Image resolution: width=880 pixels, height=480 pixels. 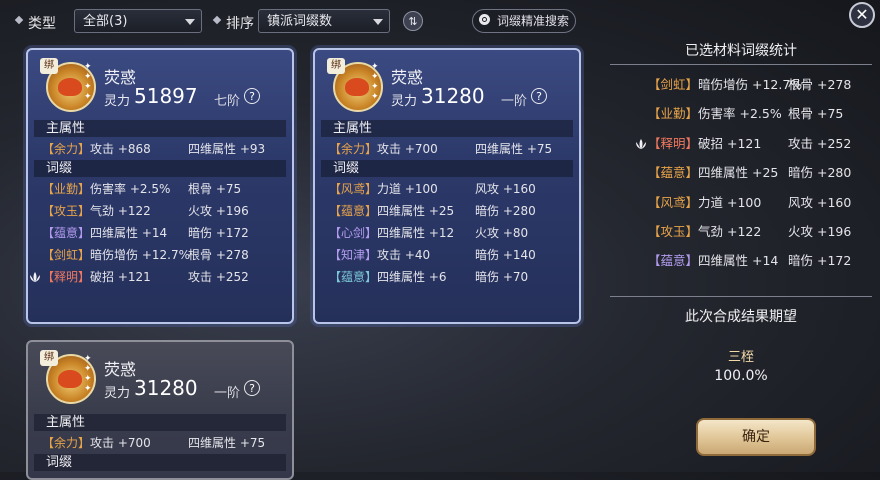 I want to click on affix-stat: 四维属性 +12, so click(x=416, y=233).